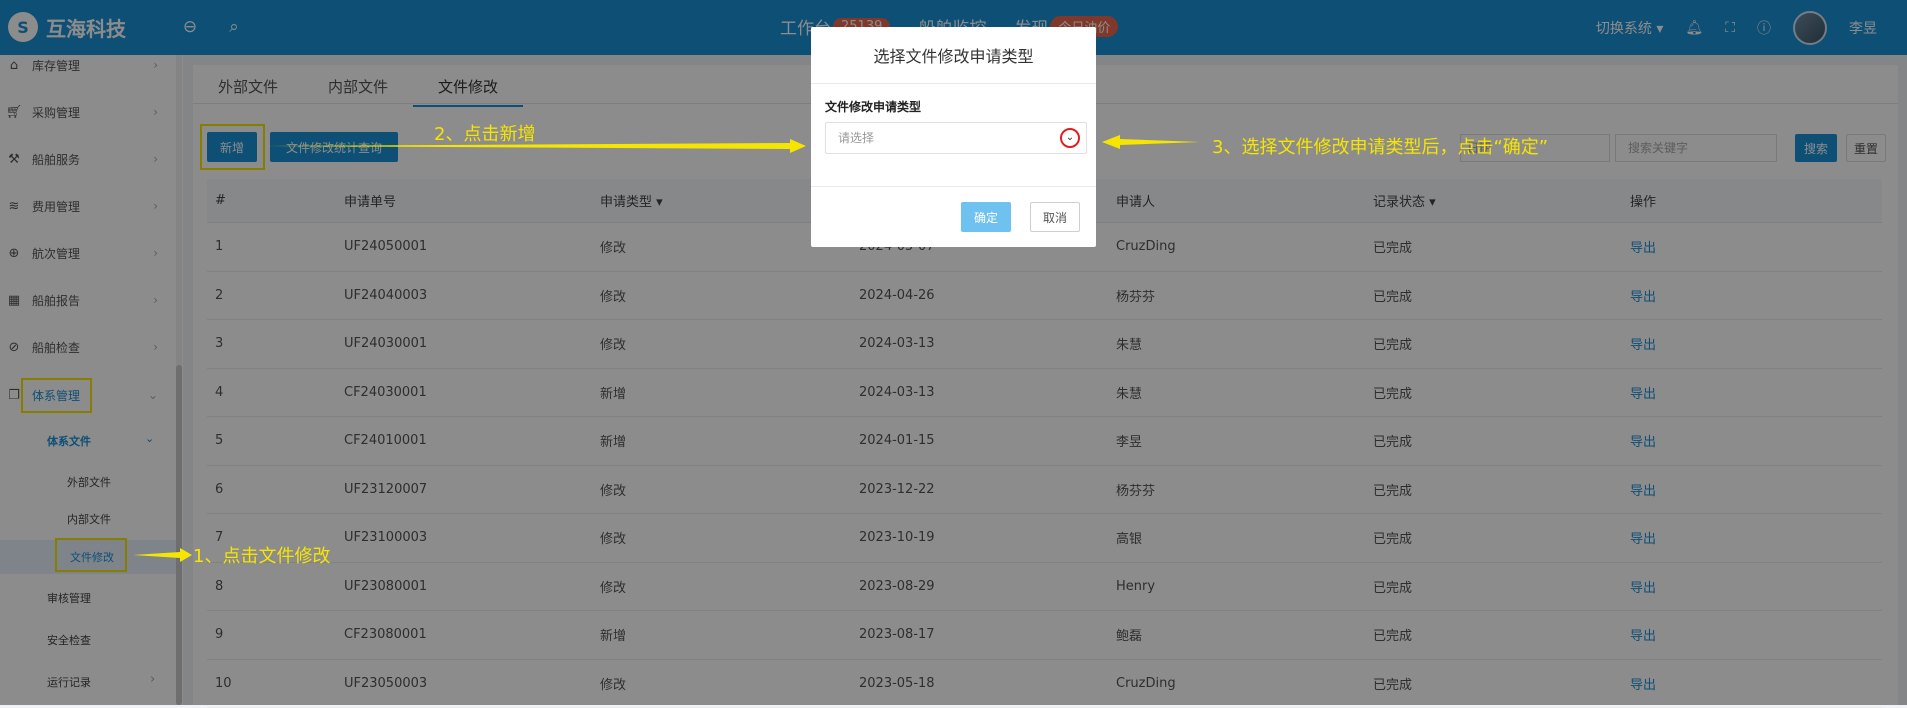  Describe the element at coordinates (162, 555) in the screenshot. I see `arrow-step1` at that location.